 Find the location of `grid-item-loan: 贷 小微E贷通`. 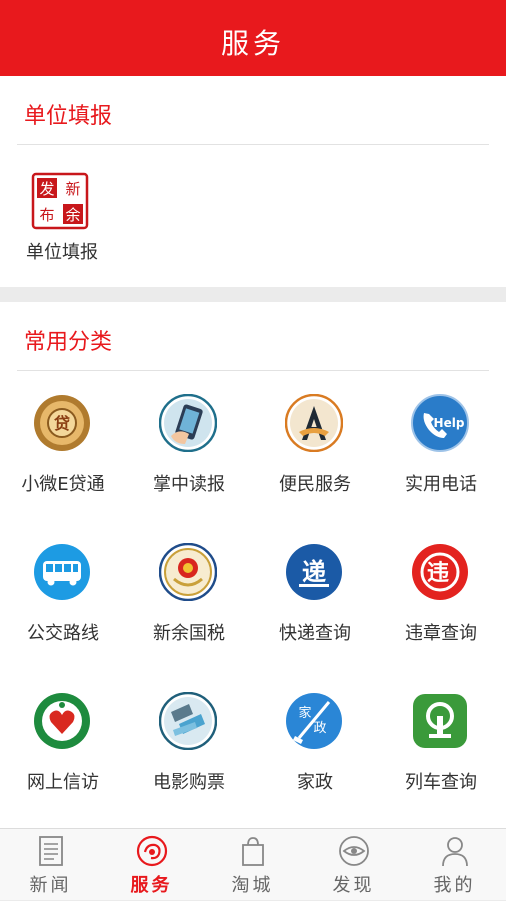

grid-item-loan: 贷 小微E贷通 is located at coordinates (63, 449).